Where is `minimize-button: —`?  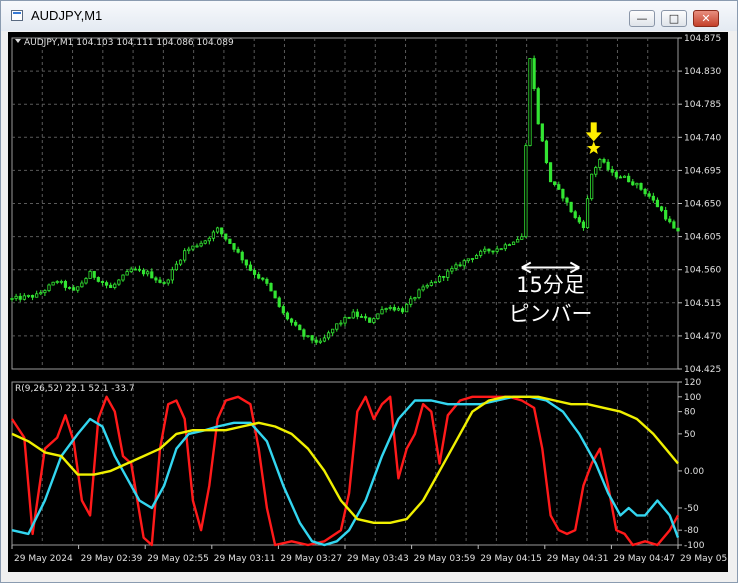 minimize-button: — is located at coordinates (642, 18).